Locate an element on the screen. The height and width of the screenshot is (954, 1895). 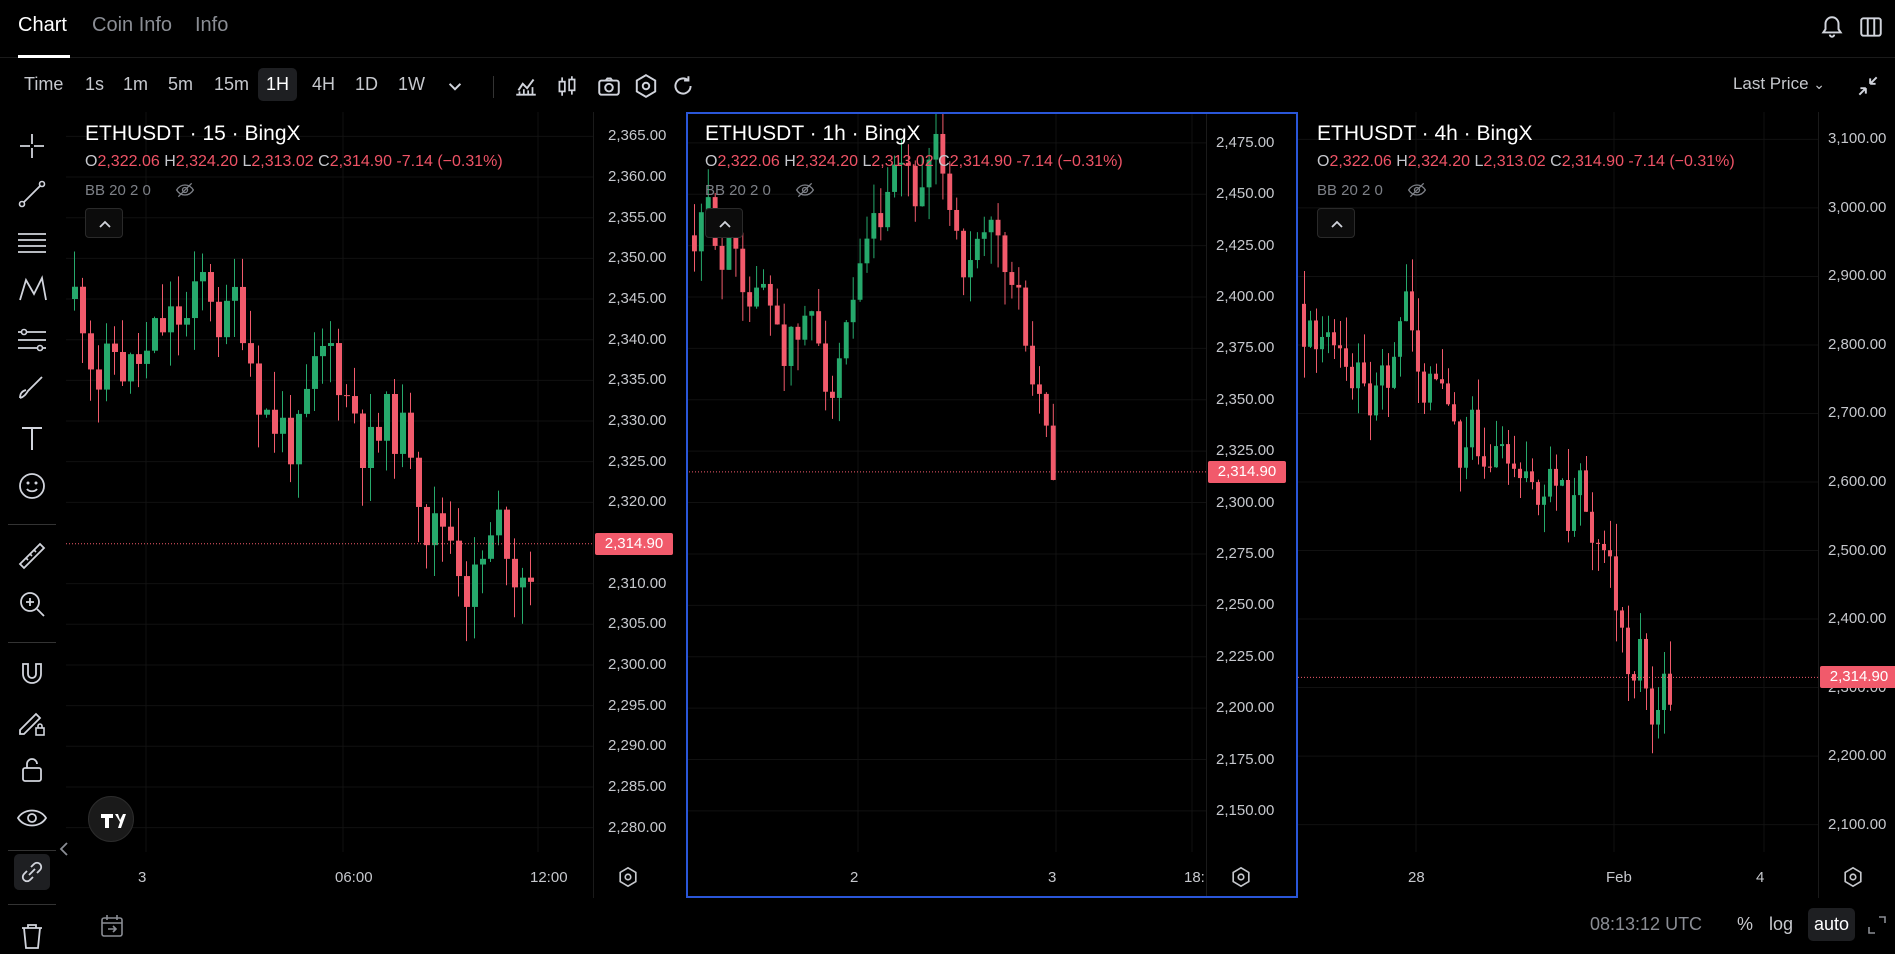
tradingview-logo is located at coordinates (111, 819).